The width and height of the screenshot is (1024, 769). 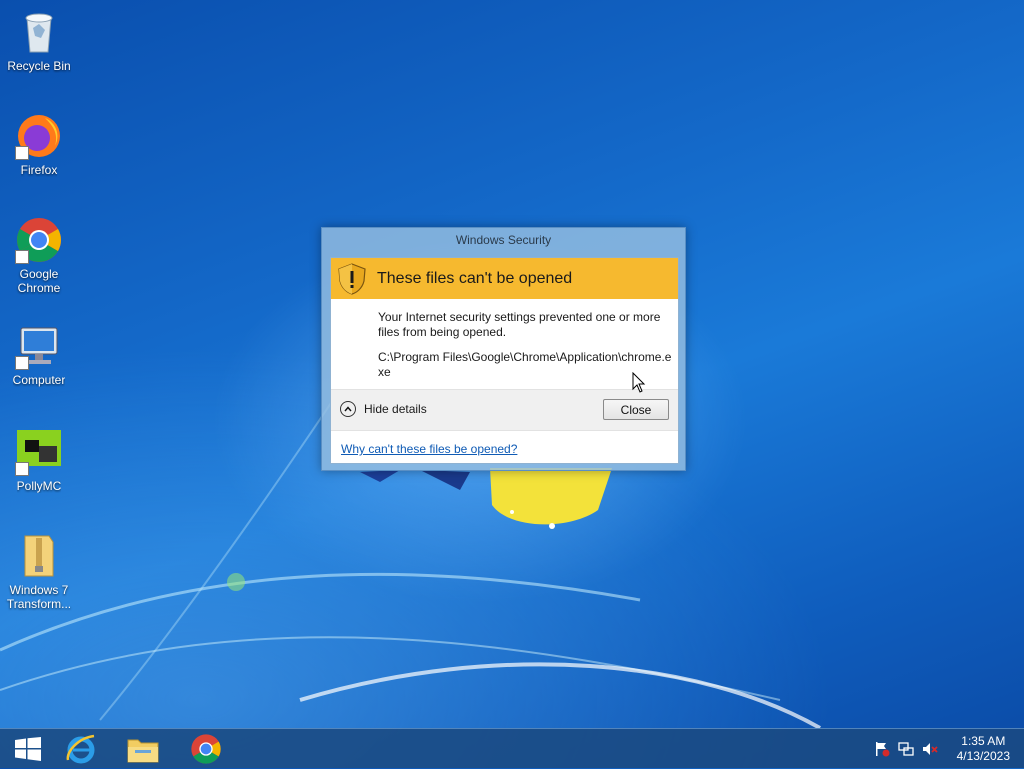 What do you see at coordinates (39, 486) in the screenshot?
I see `desktop-icon-label: PollyMC` at bounding box center [39, 486].